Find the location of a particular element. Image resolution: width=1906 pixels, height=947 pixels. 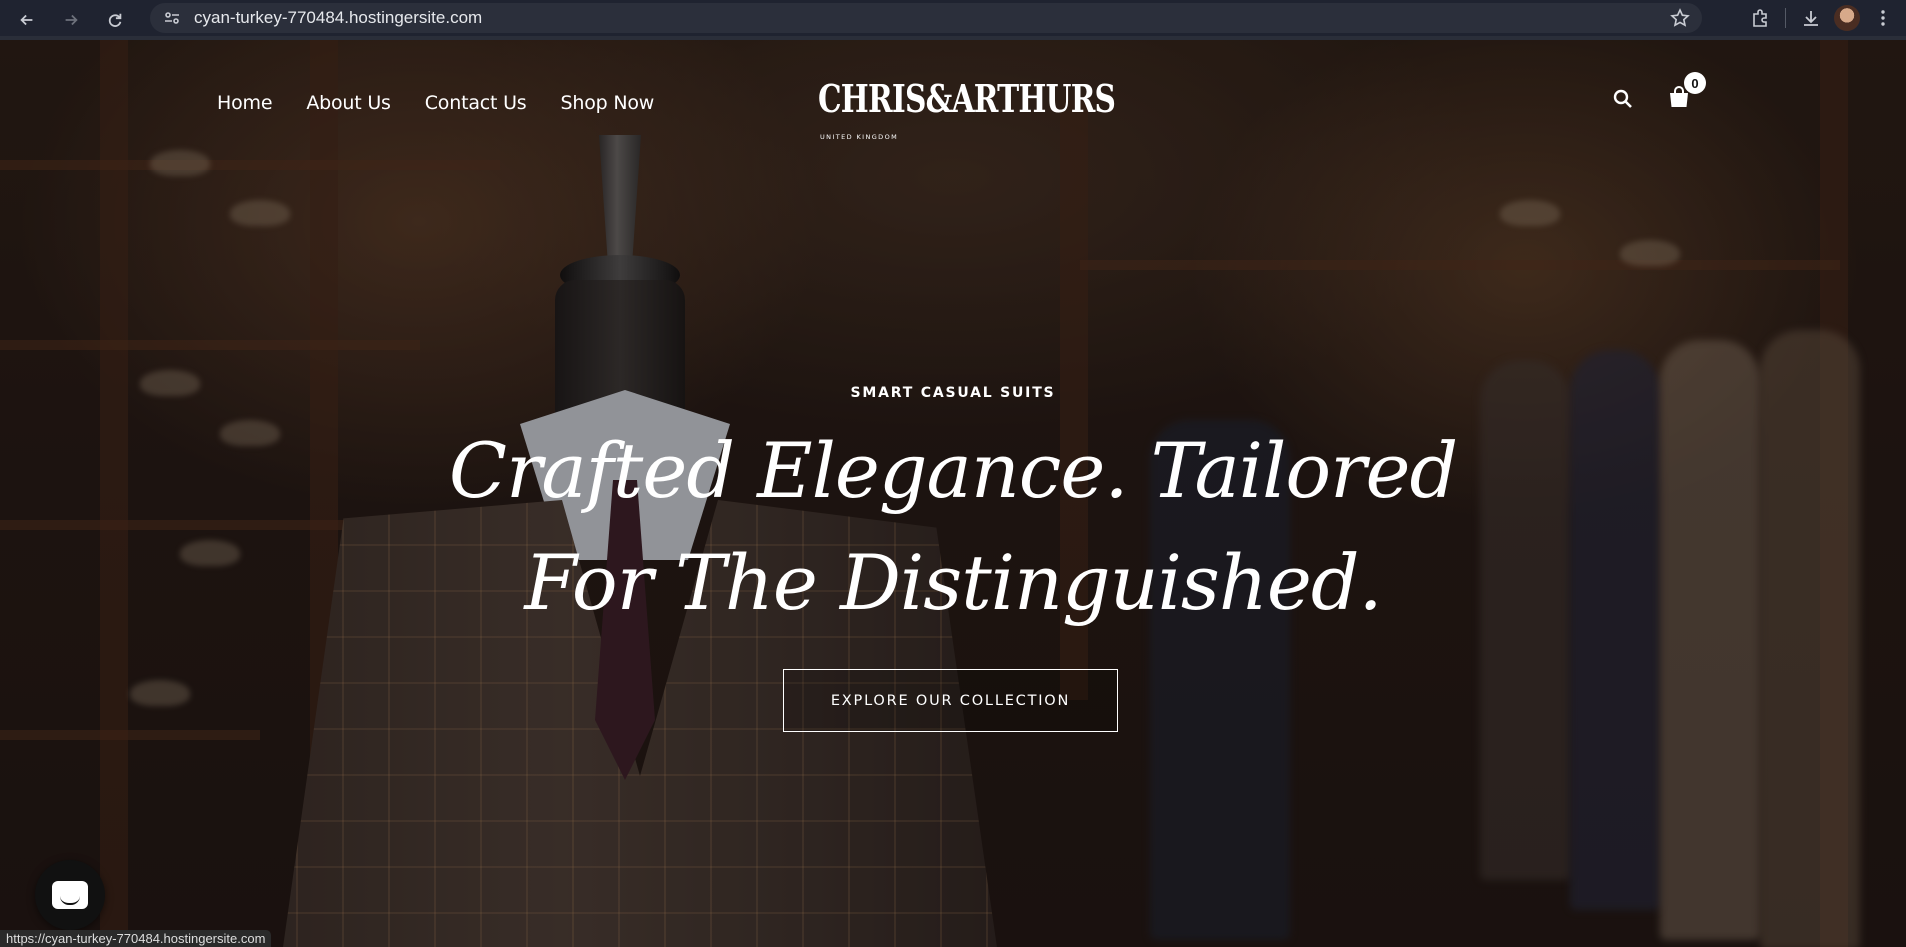

nav-home: Home is located at coordinates (245, 103).